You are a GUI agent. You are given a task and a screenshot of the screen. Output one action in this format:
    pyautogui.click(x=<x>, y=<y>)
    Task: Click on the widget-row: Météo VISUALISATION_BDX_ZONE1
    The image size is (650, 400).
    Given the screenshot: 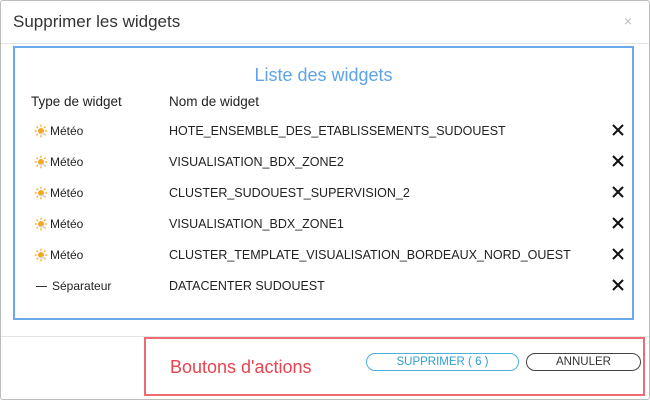 What is the action you would take?
    pyautogui.click(x=323, y=224)
    